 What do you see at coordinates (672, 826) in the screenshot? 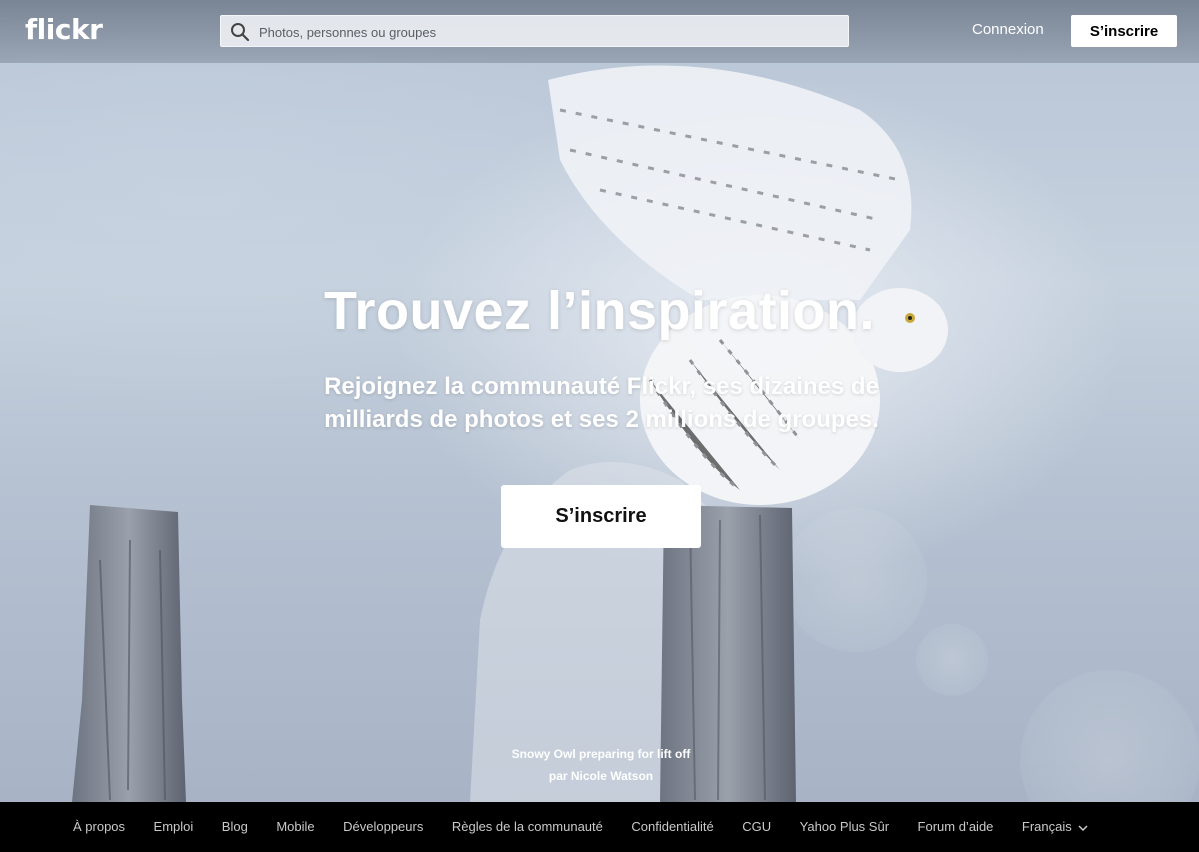
I see `footer-link-privacy: Confidentialité` at bounding box center [672, 826].